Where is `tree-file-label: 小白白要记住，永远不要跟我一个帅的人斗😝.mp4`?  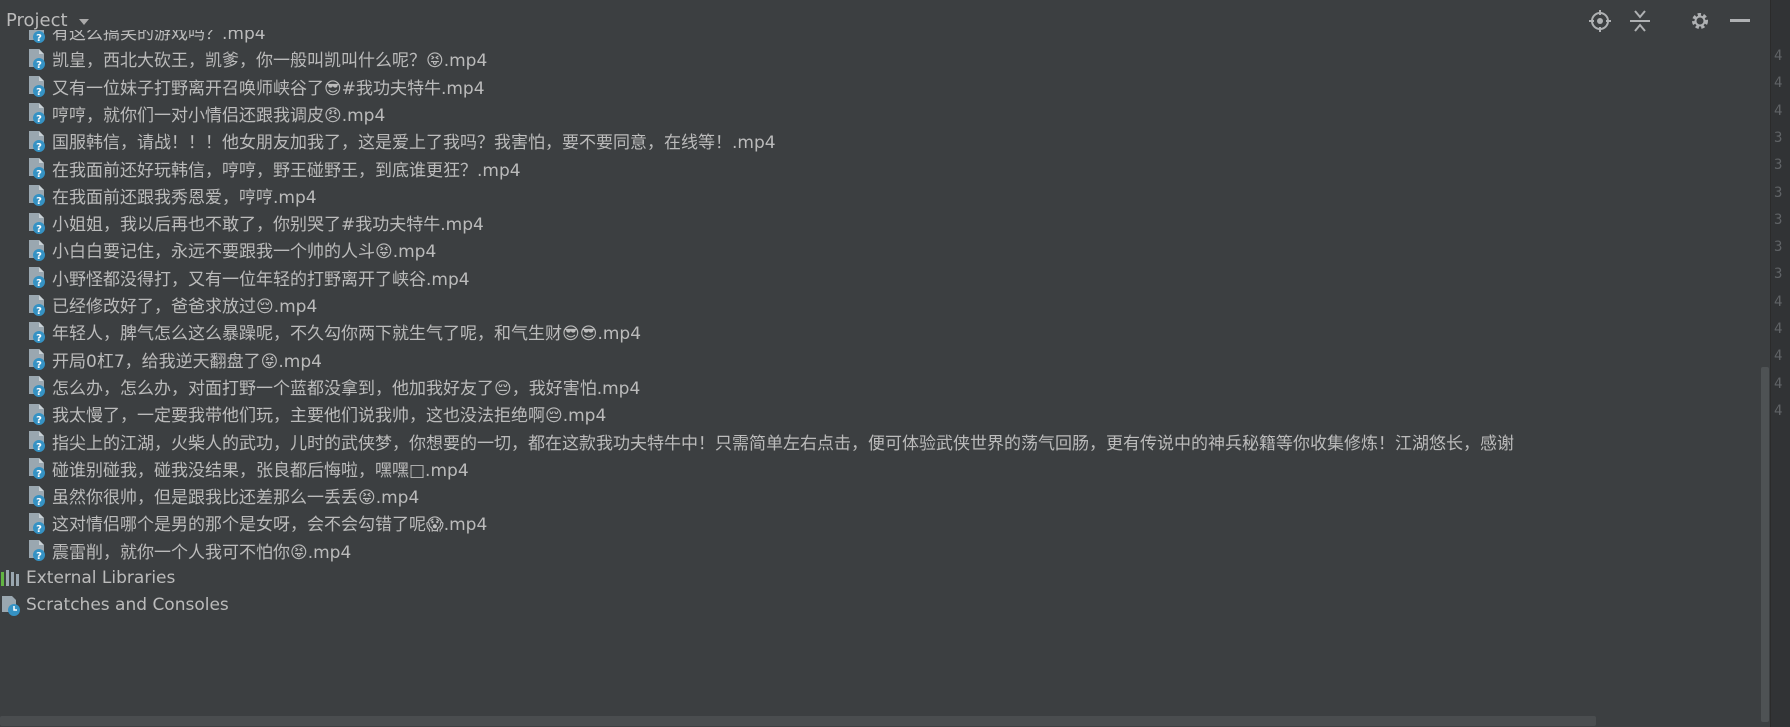 tree-file-label: 小白白要记住，永远不要跟我一个帅的人斗😝.mp4 is located at coordinates (244, 252).